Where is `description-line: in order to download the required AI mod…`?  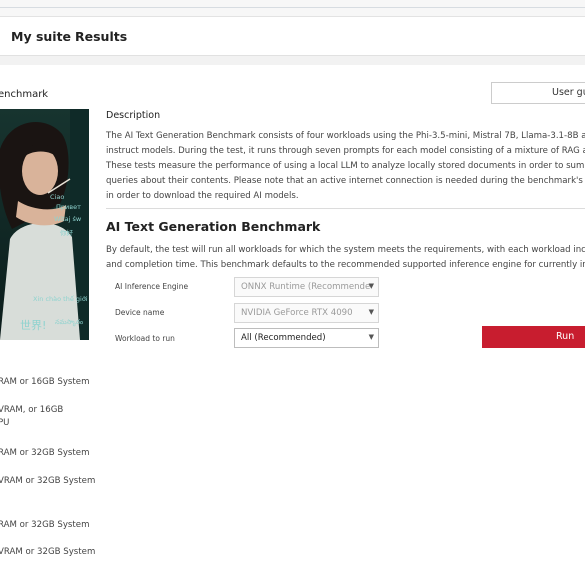
description-line: in order to download the required AI mod… is located at coordinates (202, 196).